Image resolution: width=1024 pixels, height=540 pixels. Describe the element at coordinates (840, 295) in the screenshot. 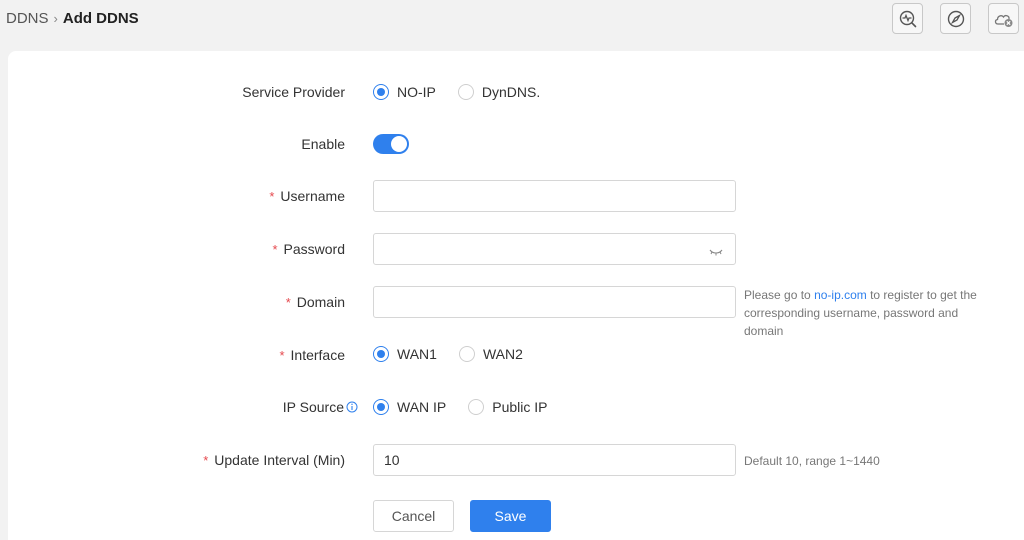

I see `no-ip-link: no-ip.com` at that location.